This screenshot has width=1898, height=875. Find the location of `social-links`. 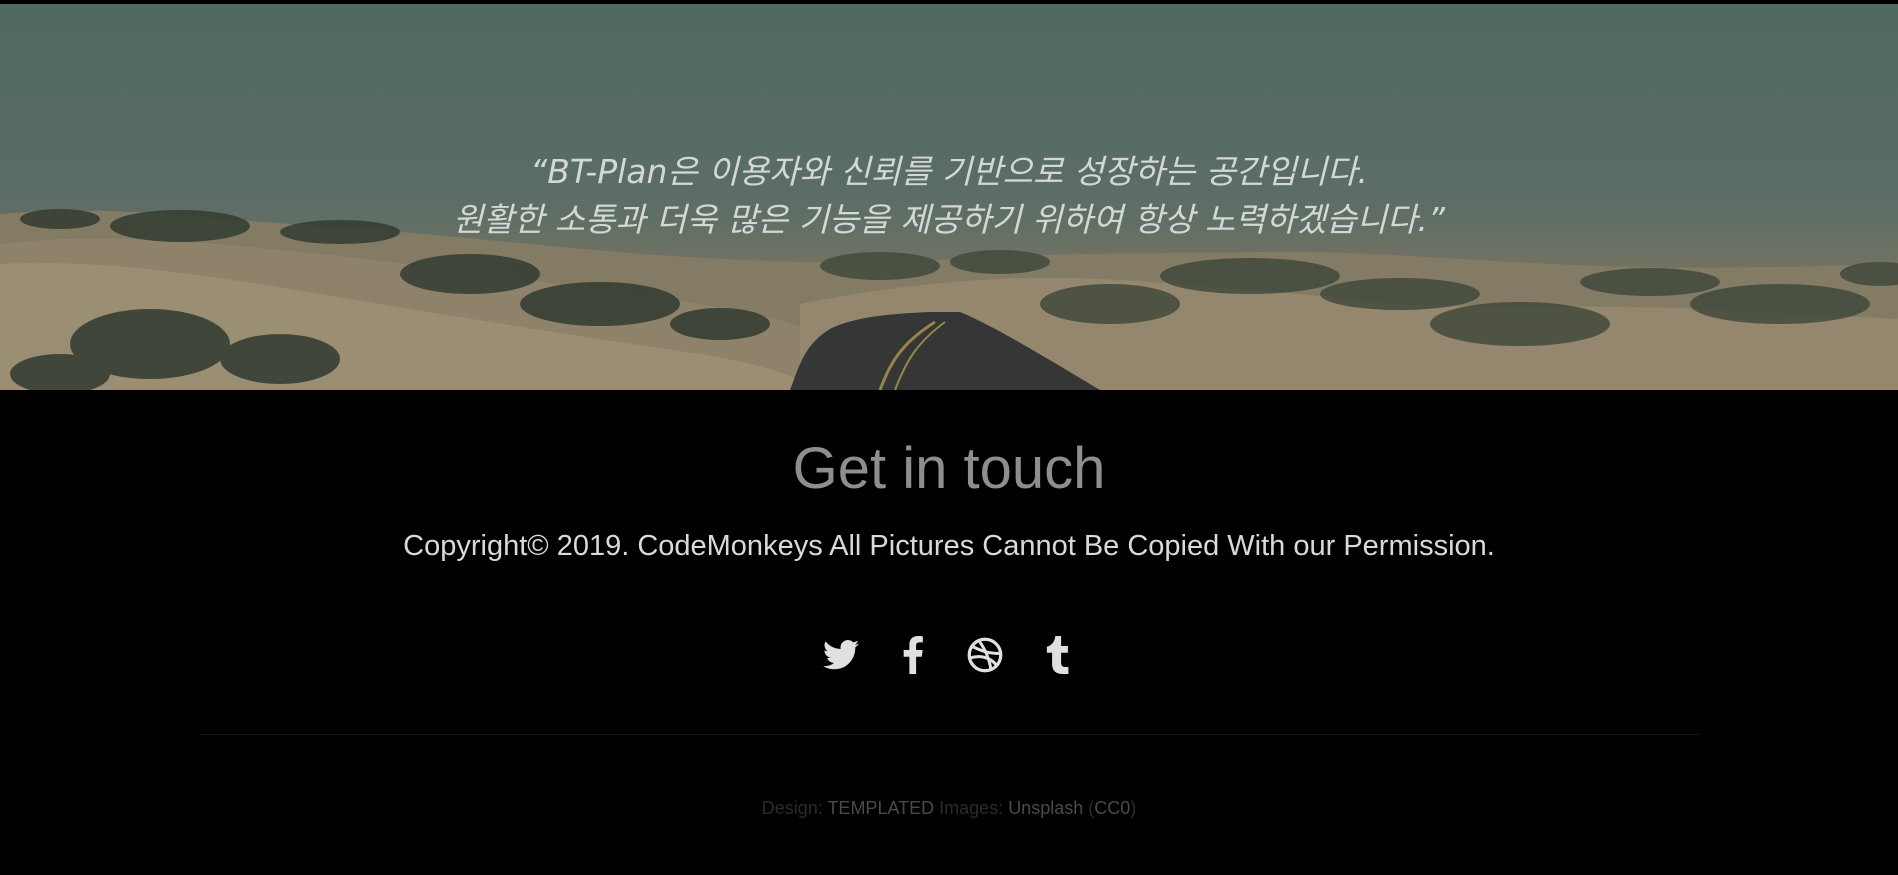

social-links is located at coordinates (949, 655).